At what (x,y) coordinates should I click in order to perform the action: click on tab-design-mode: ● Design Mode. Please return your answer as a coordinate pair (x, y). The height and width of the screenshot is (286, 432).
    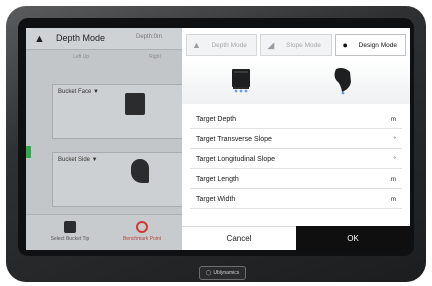
    Looking at the image, I should click on (370, 45).